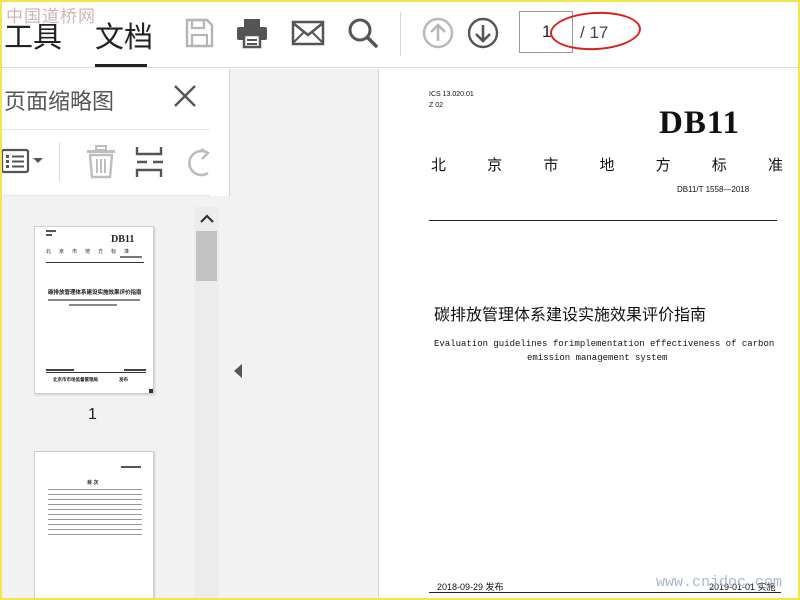 The width and height of the screenshot is (800, 600). I want to click on standard-char: 京, so click(495, 165).